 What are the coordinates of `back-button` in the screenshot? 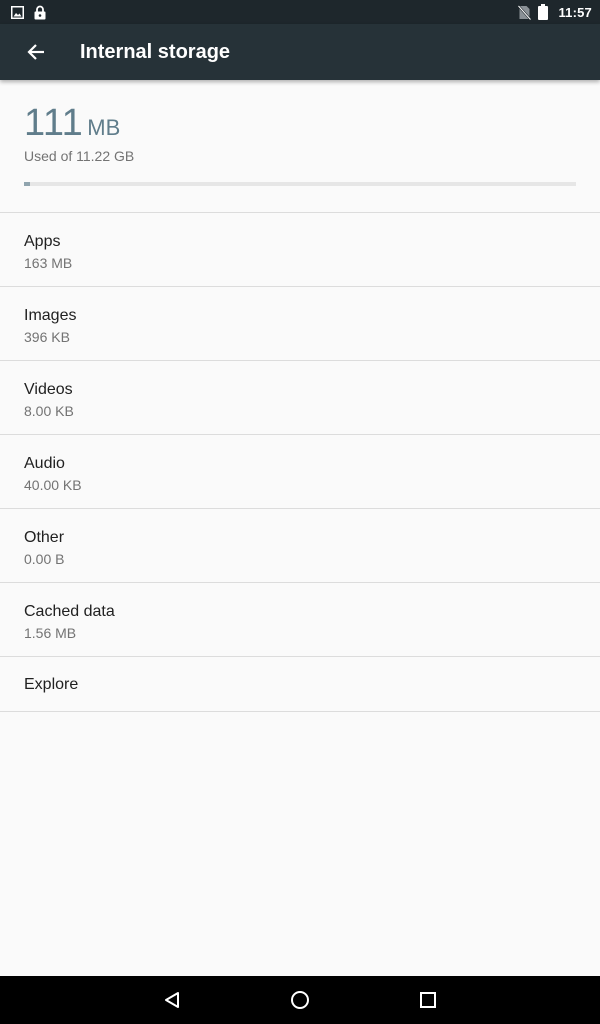 It's located at (36, 52).